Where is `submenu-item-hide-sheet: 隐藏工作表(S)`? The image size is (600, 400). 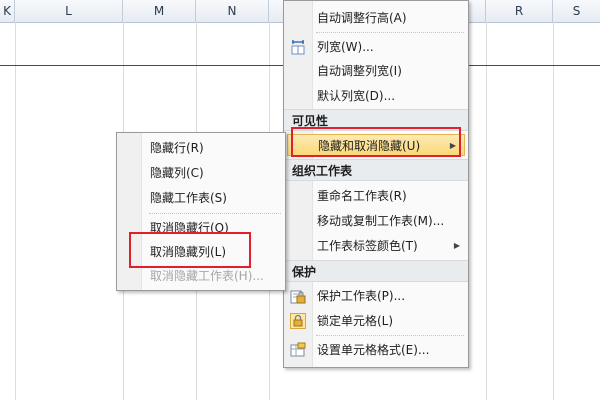 submenu-item-hide-sheet: 隐藏工作表(S) is located at coordinates (201, 198).